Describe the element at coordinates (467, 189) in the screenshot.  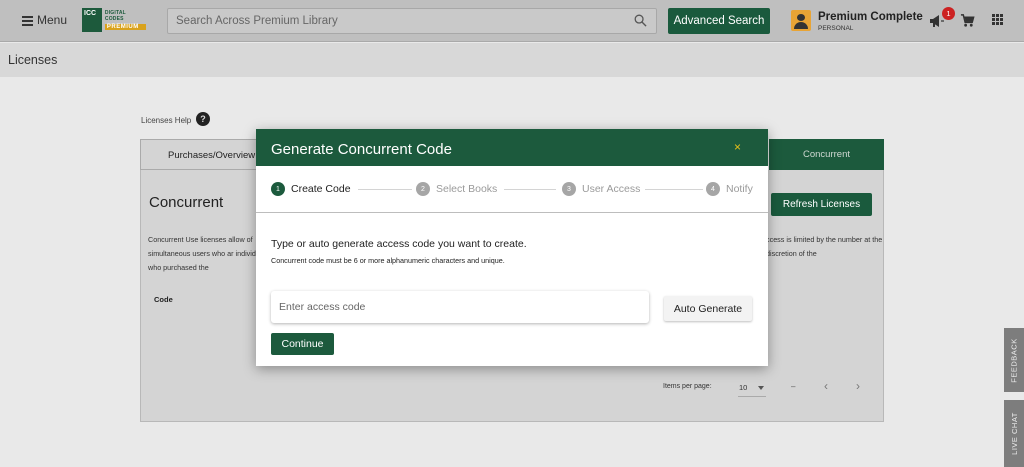
I see `step-label: Select Books` at that location.